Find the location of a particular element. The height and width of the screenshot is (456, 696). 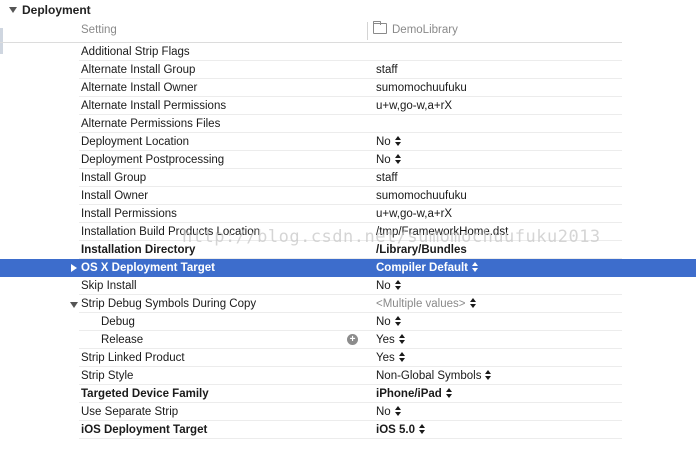

setting-value: Compiler Default is located at coordinates (422, 268).